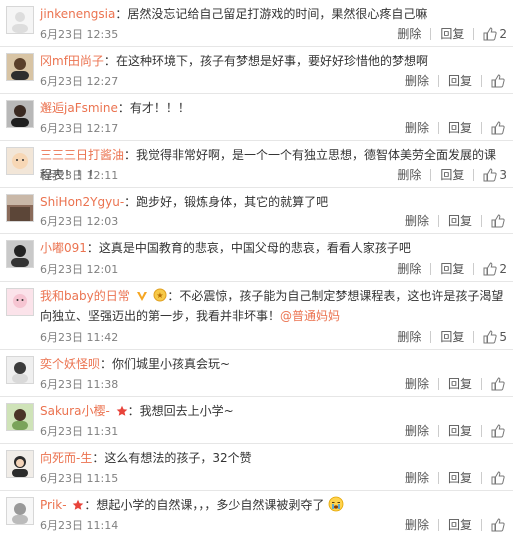  Describe the element at coordinates (79, 525) in the screenshot. I see `timestamp: 6月23日 11:14` at that location.